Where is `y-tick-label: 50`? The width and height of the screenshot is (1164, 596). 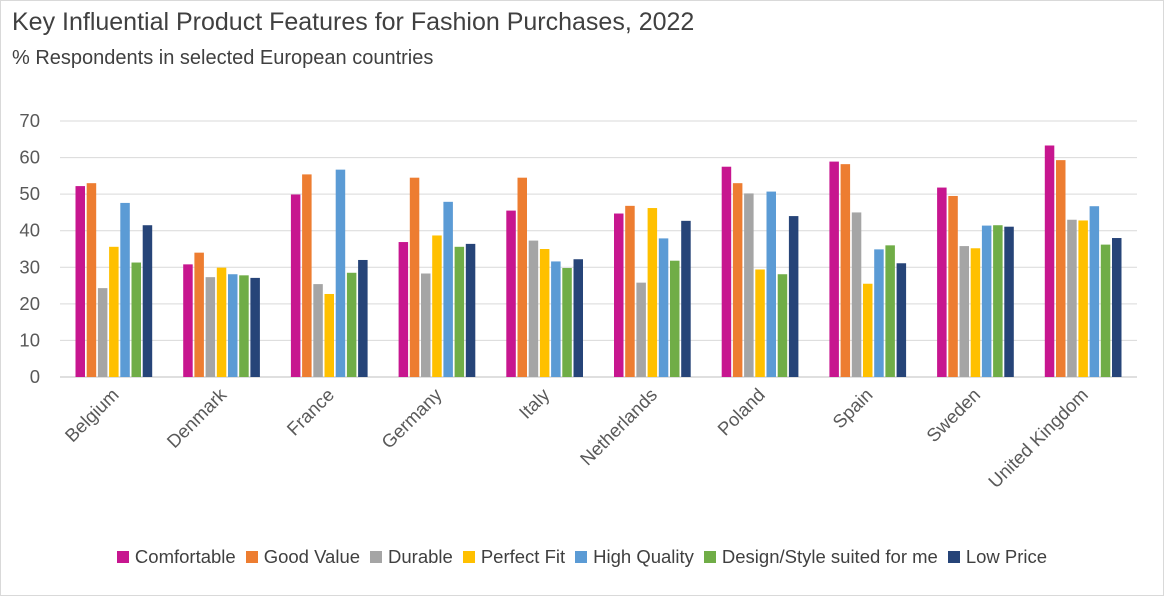 y-tick-label: 50 is located at coordinates (29, 193).